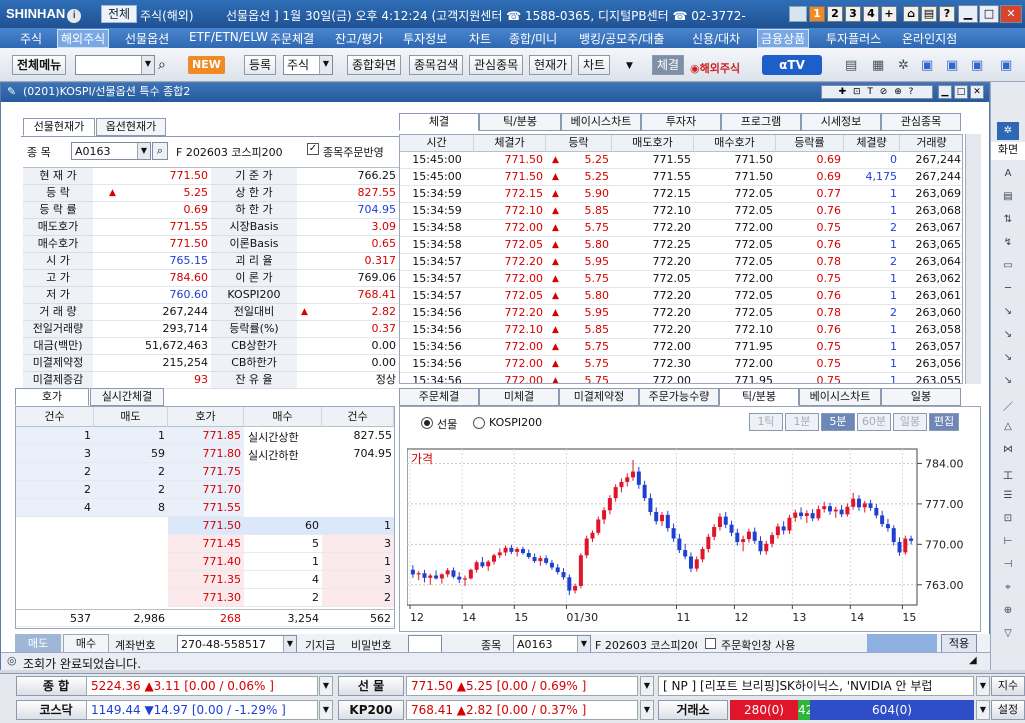 The height and width of the screenshot is (723, 1025). I want to click on code-input: A0163 ▼, so click(111, 151).